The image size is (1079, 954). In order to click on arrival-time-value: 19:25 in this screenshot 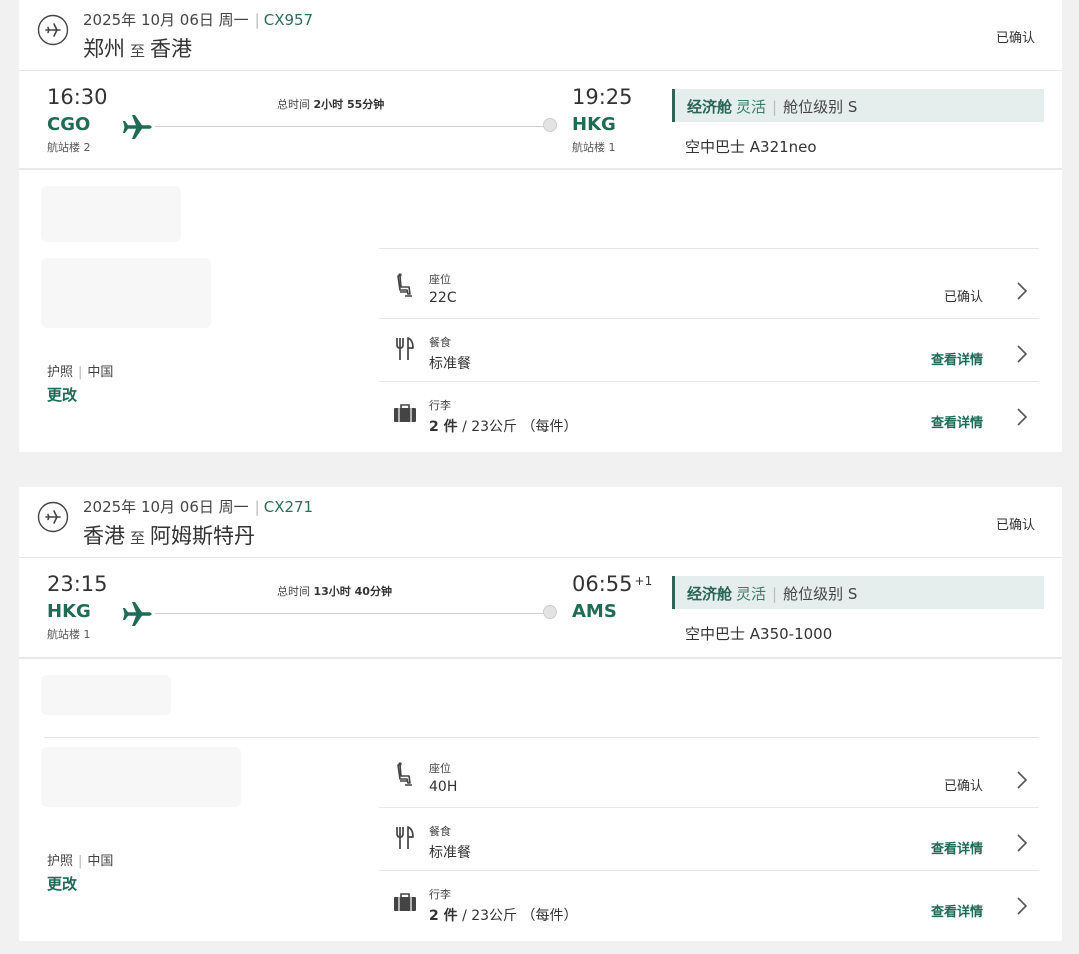, I will do `click(602, 97)`.